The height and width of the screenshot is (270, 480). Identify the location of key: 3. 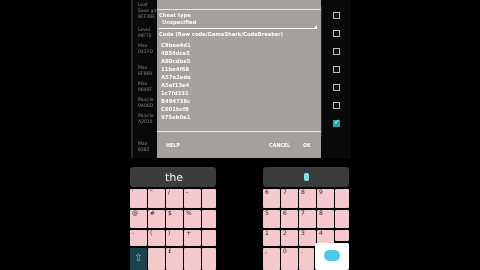
(307, 238).